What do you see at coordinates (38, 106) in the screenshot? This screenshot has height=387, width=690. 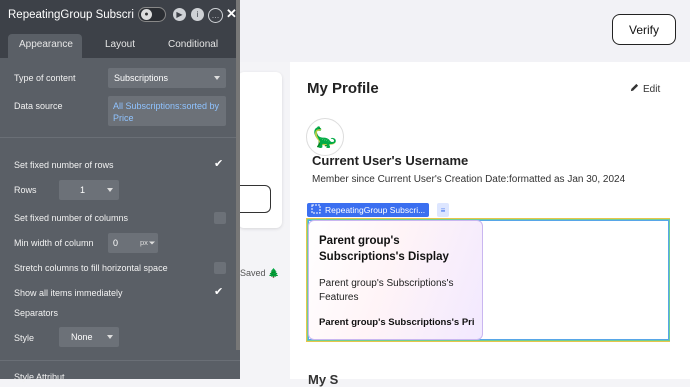 I see `data-source-label: Data source` at bounding box center [38, 106].